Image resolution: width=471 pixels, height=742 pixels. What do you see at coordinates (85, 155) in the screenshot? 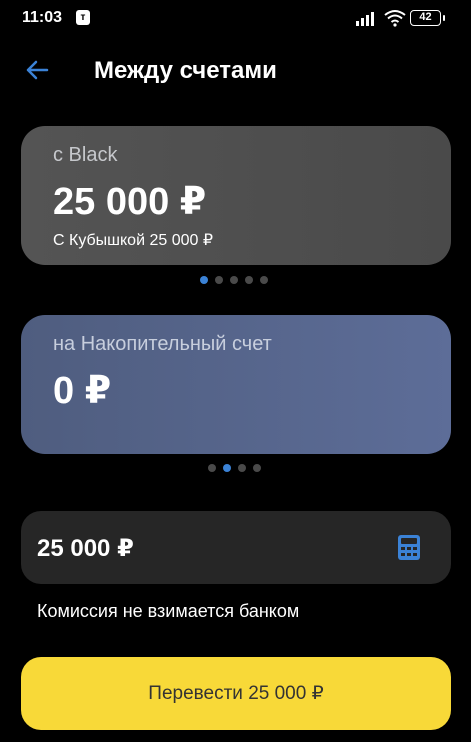
I see `source-account-label: с Black` at bounding box center [85, 155].